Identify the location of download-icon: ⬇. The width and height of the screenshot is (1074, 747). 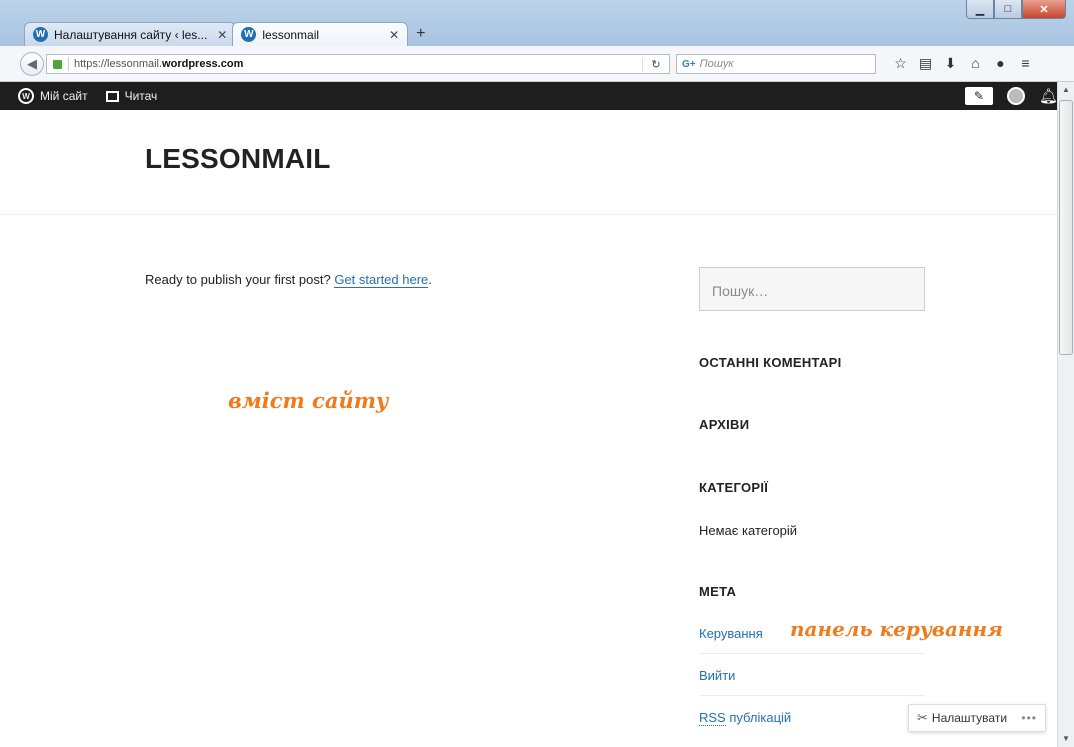
(950, 63).